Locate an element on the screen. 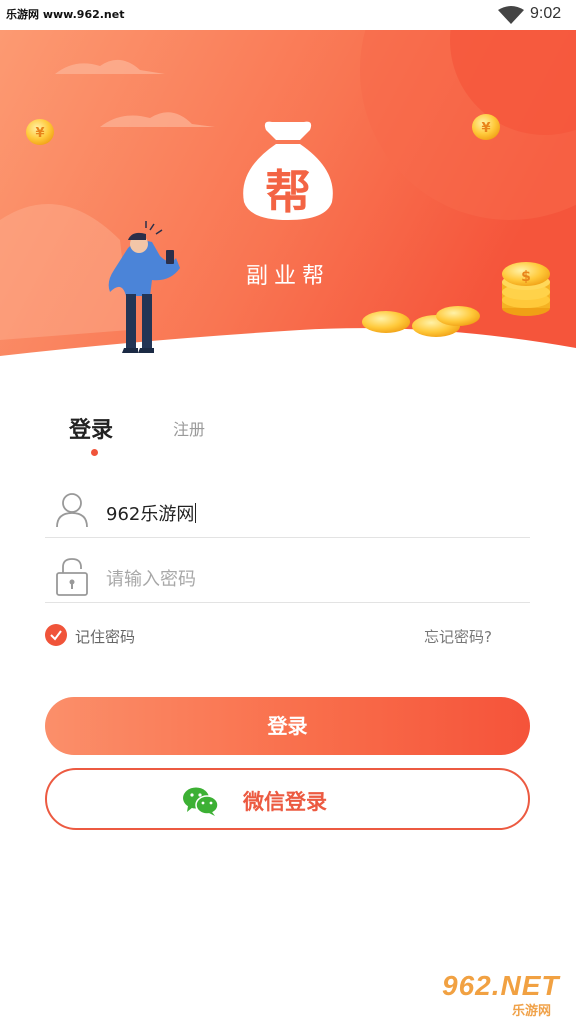 The width and height of the screenshot is (576, 1024). remember-password-label: 记住密码 is located at coordinates (105, 637).